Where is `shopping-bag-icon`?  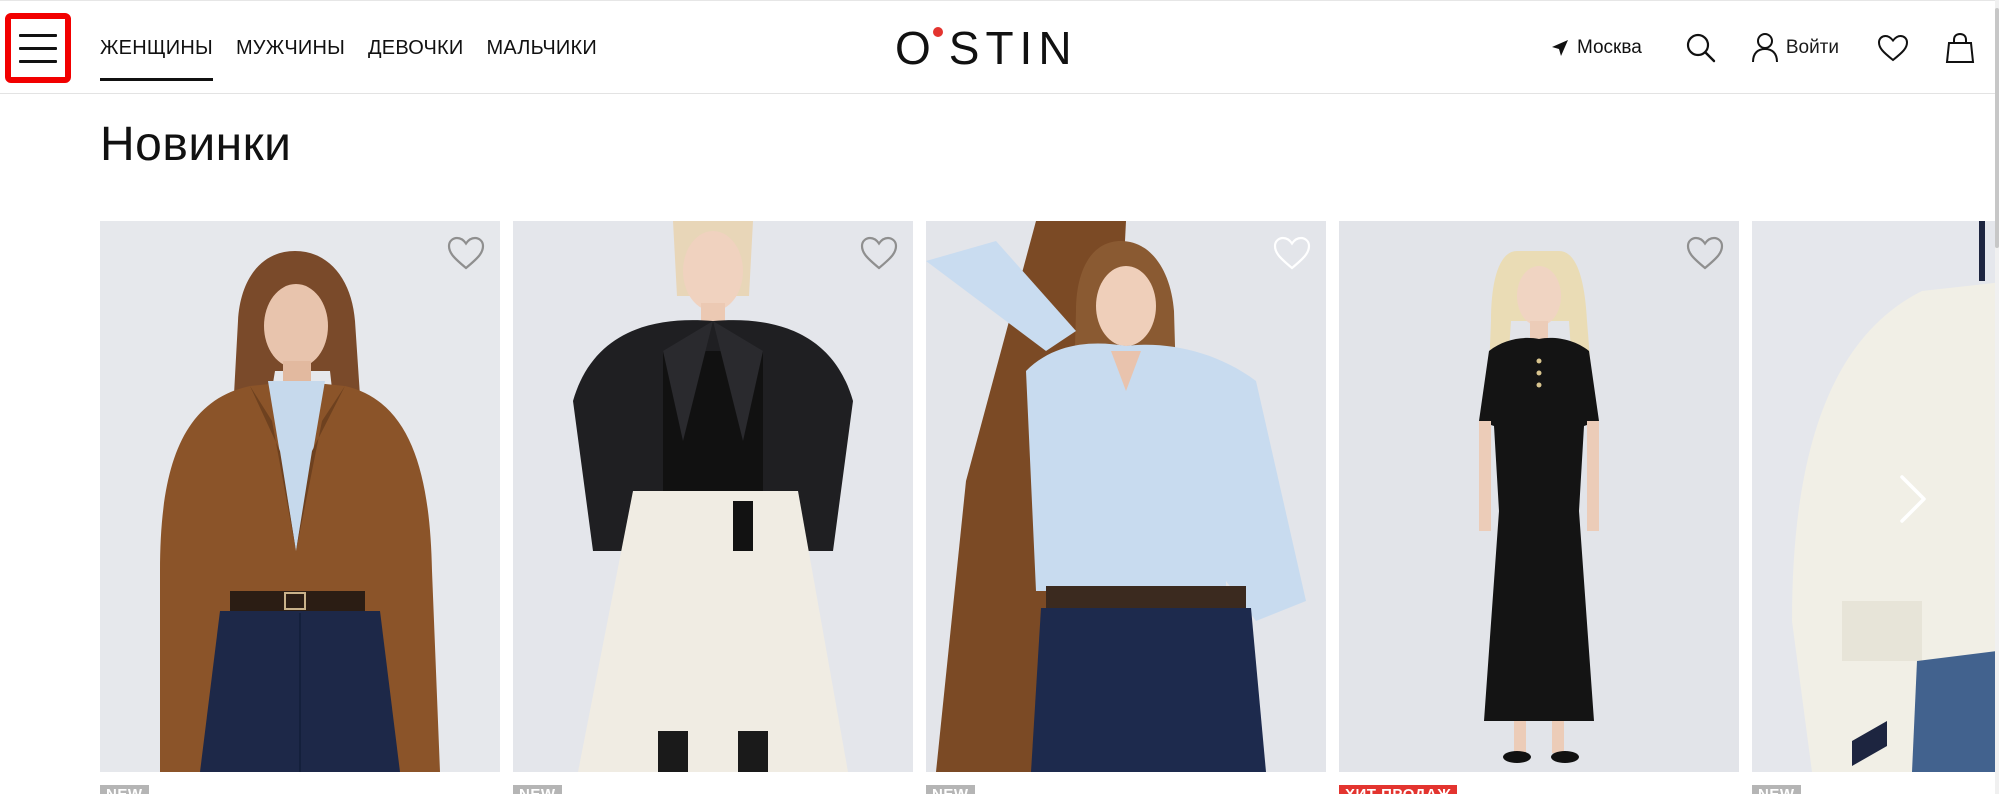 shopping-bag-icon is located at coordinates (1960, 47).